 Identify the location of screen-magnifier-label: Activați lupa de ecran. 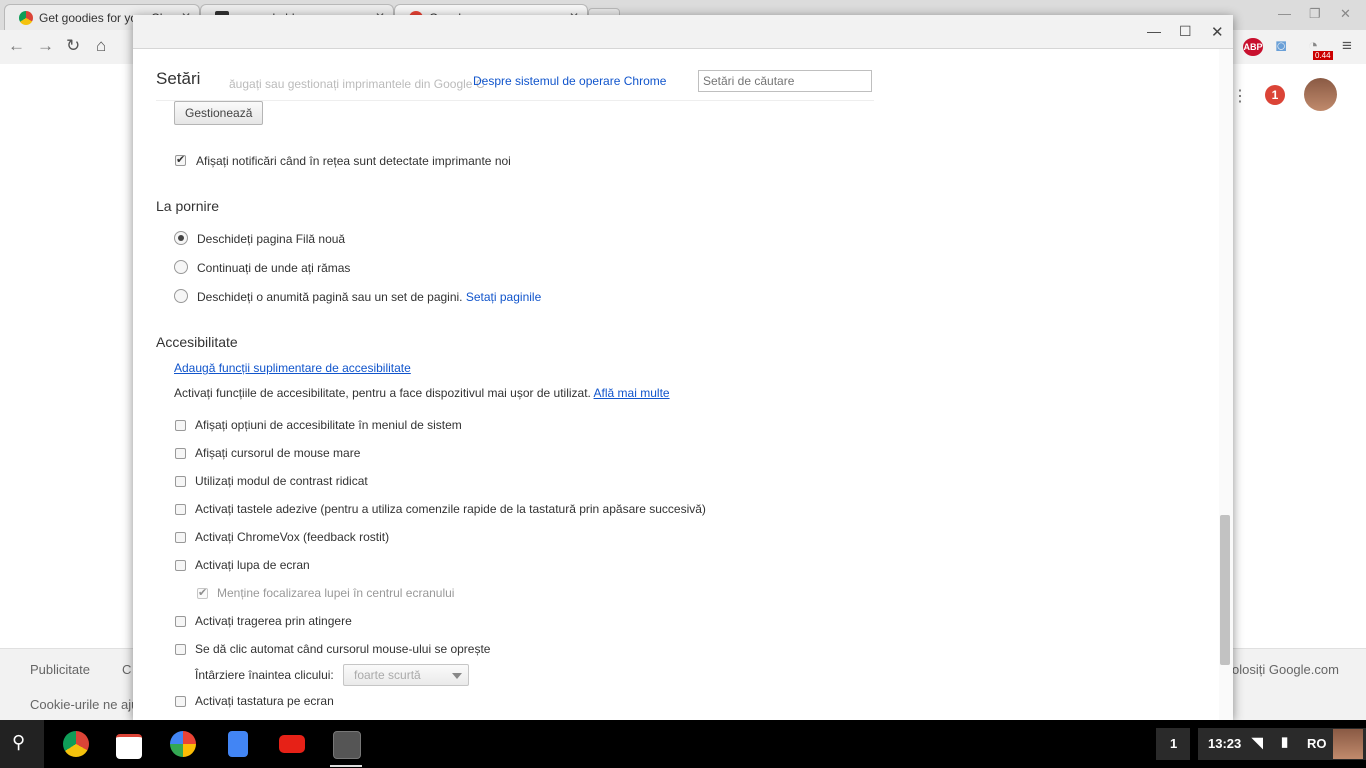
(252, 565).